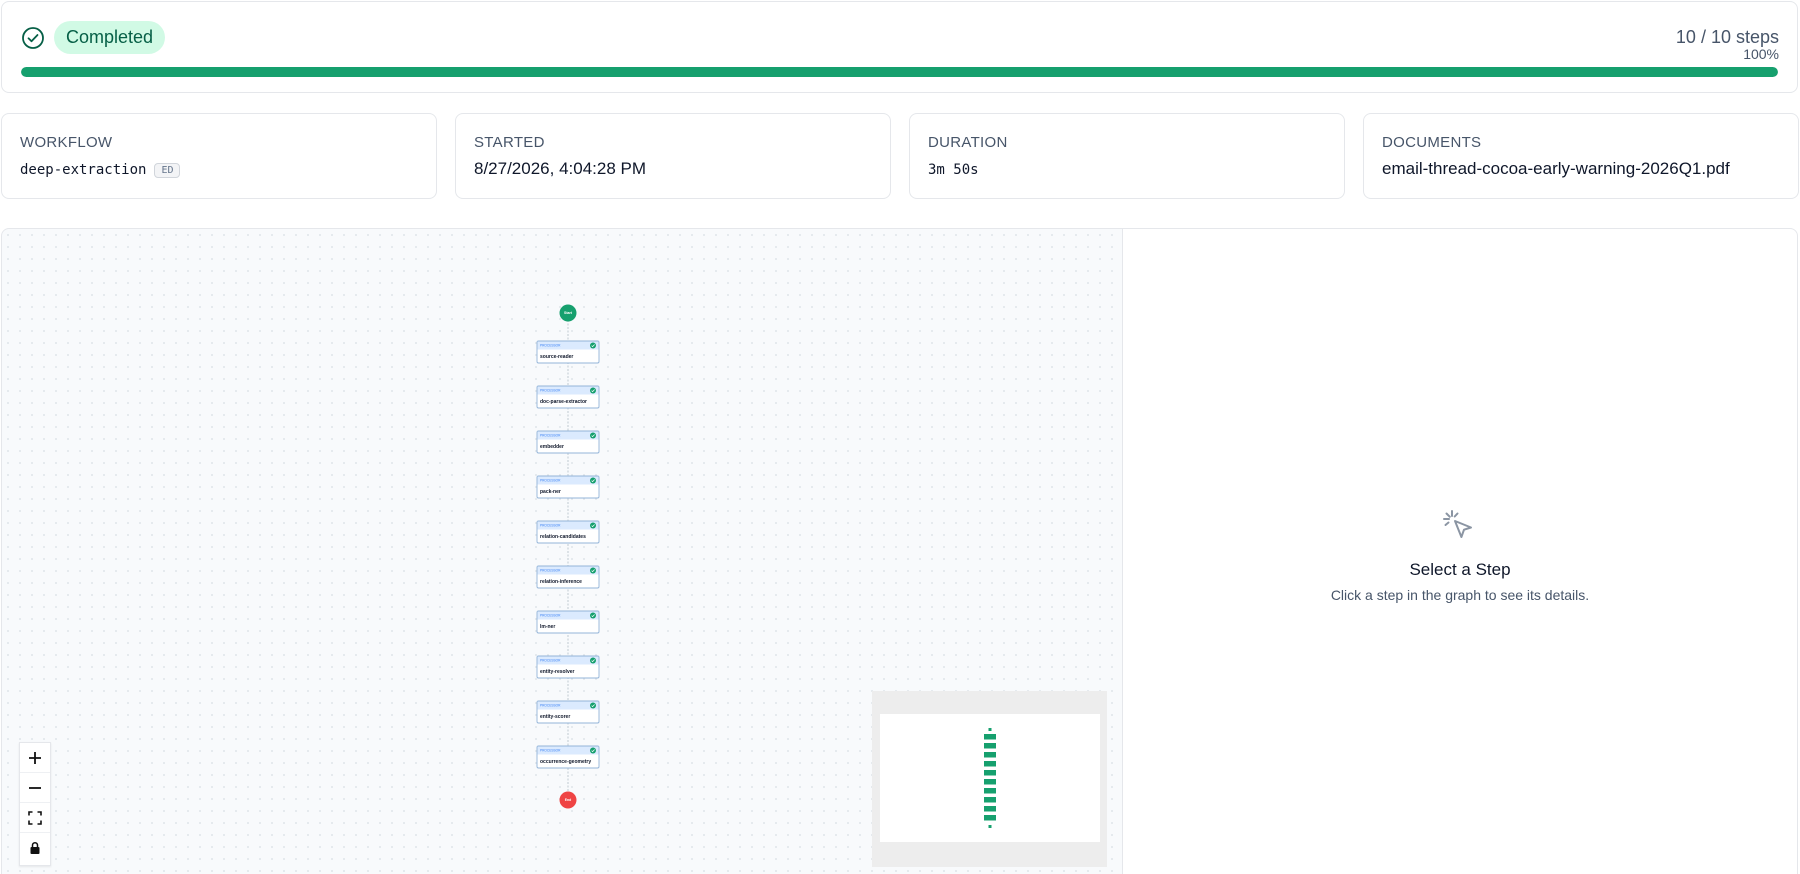 The height and width of the screenshot is (874, 1800). I want to click on start-node: Start, so click(568, 313).